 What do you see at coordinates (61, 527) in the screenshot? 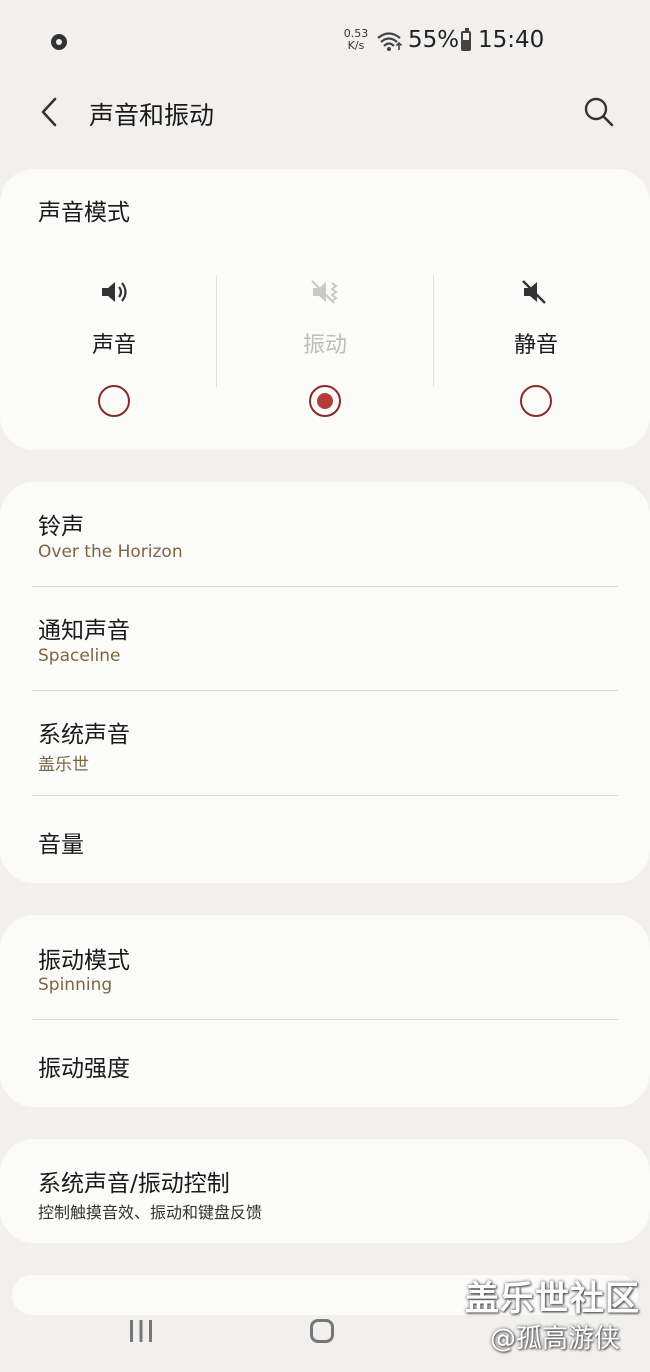
I see `ringtone-title: 铃声` at bounding box center [61, 527].